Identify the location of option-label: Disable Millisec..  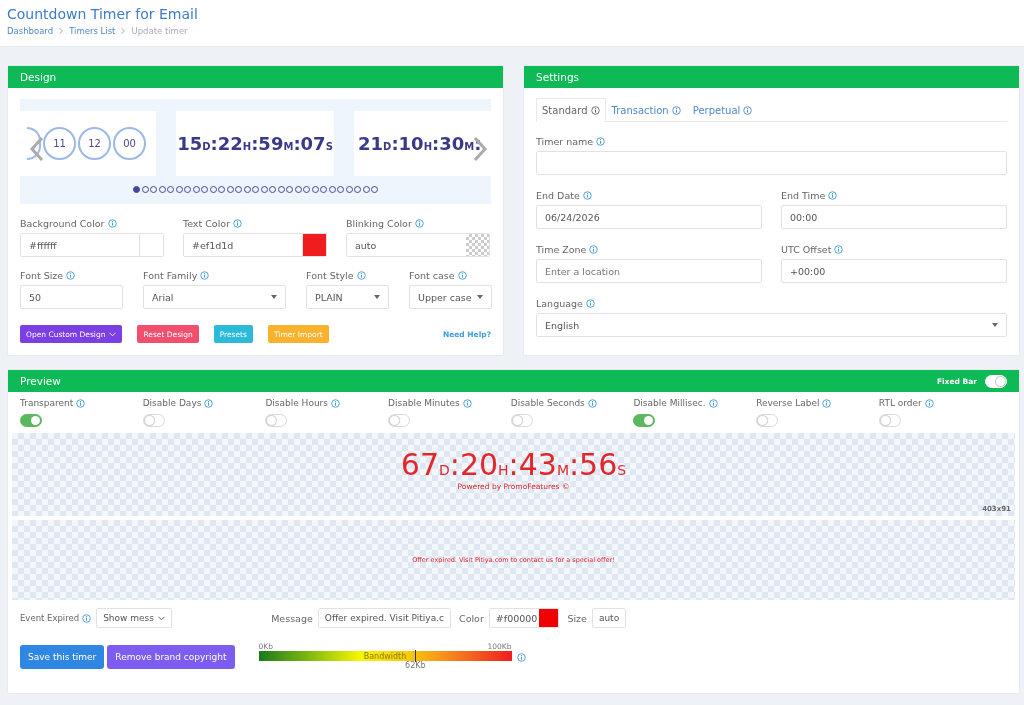
(669, 403).